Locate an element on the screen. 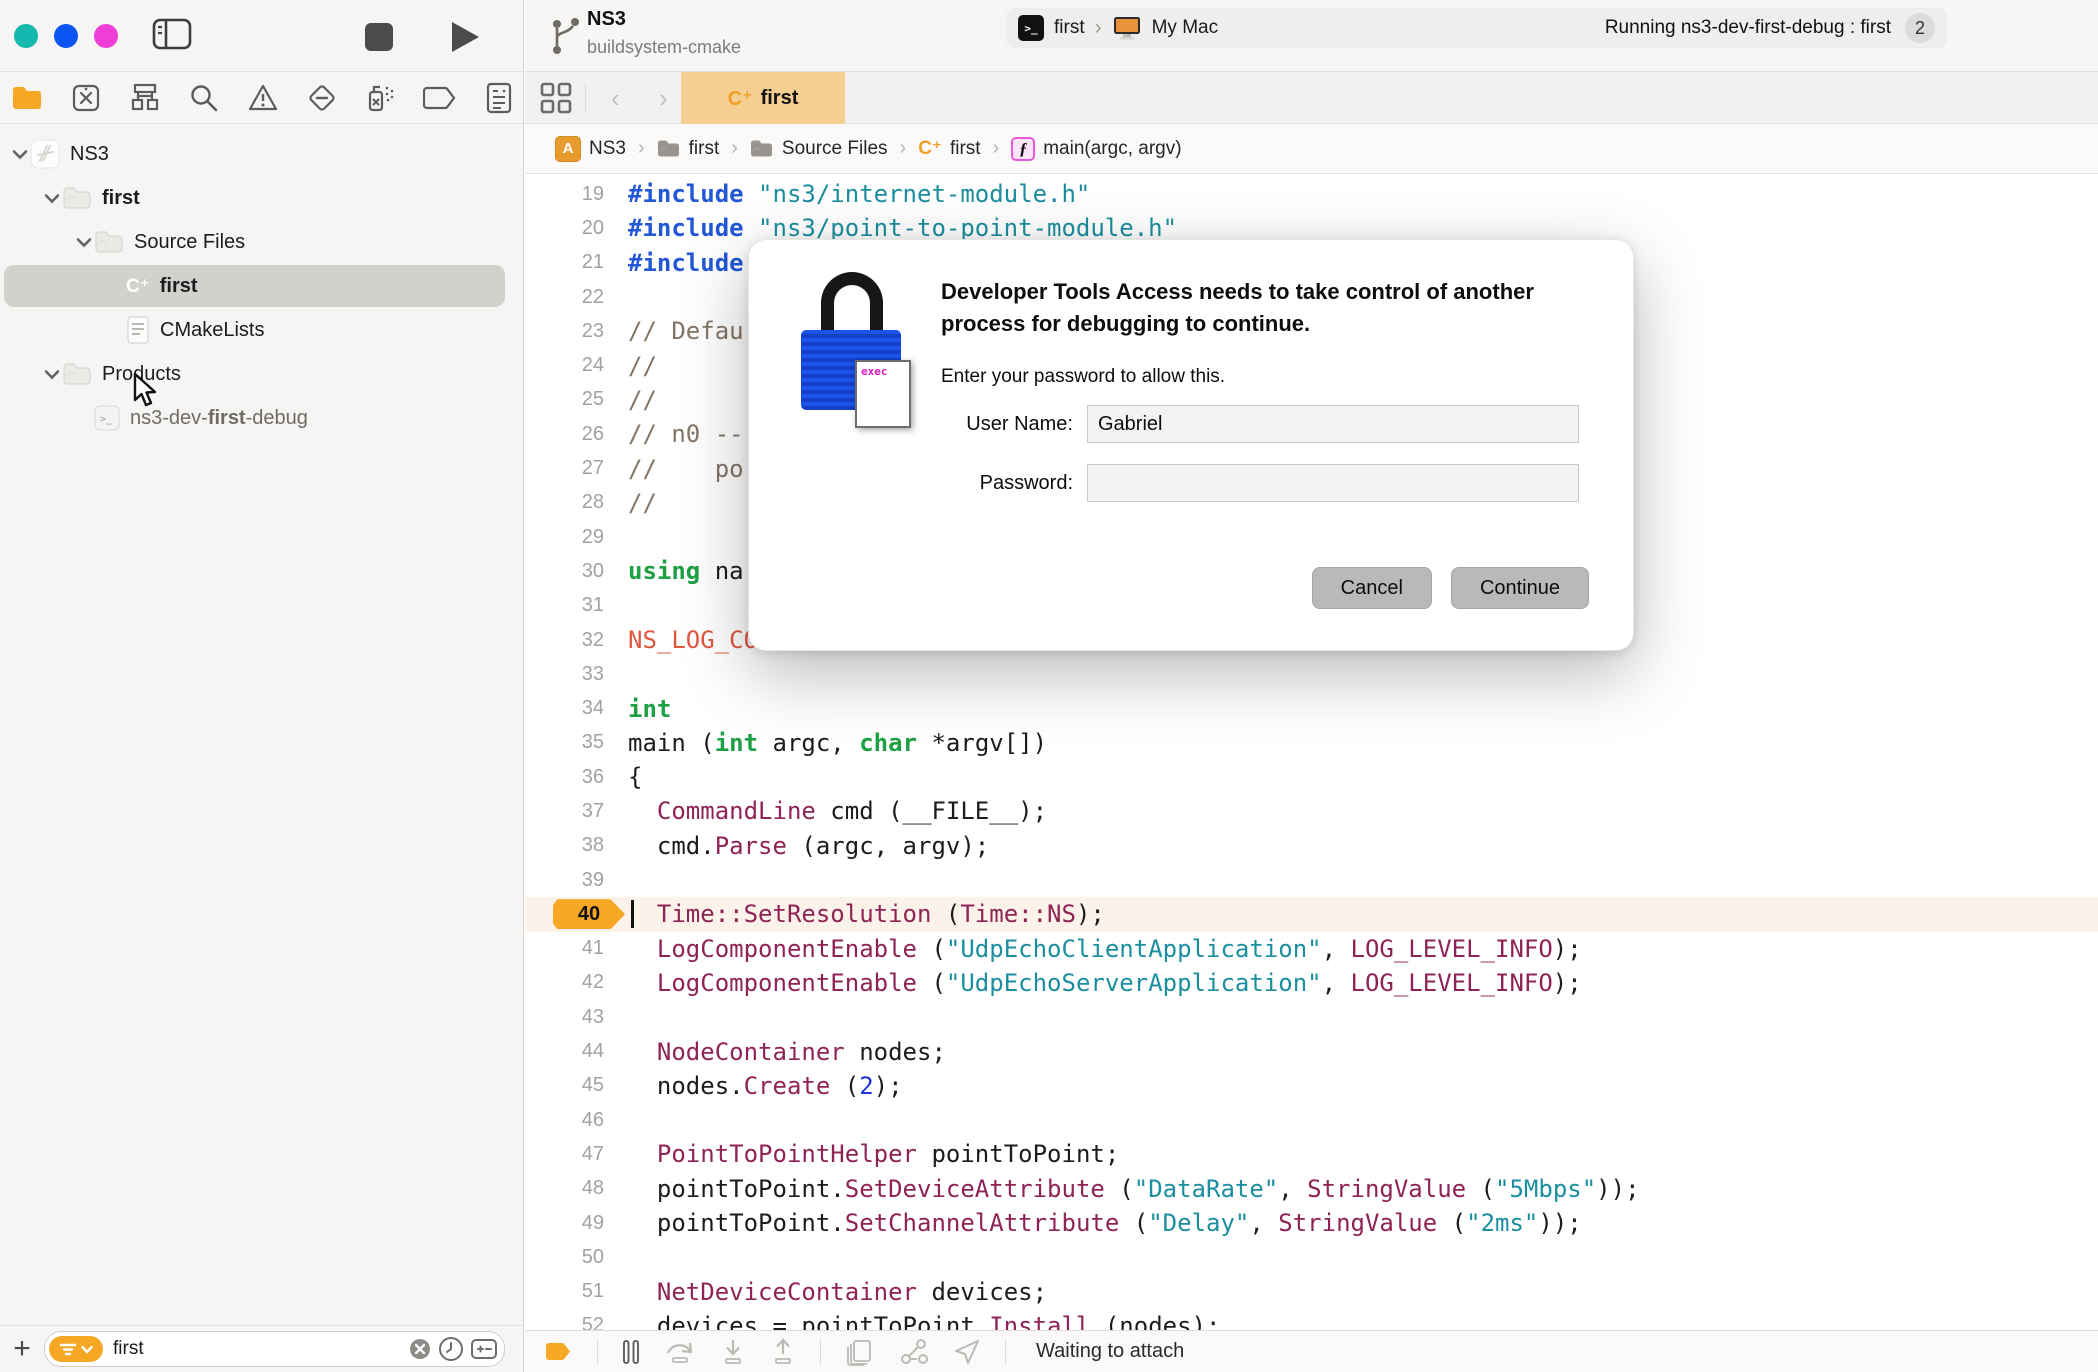  line-number: 19 is located at coordinates (576, 194).